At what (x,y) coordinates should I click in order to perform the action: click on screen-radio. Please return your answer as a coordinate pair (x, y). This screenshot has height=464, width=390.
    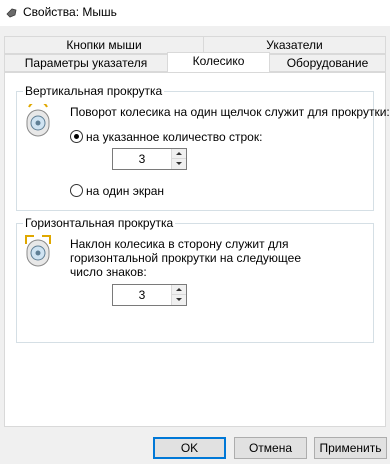
    Looking at the image, I should click on (76, 190).